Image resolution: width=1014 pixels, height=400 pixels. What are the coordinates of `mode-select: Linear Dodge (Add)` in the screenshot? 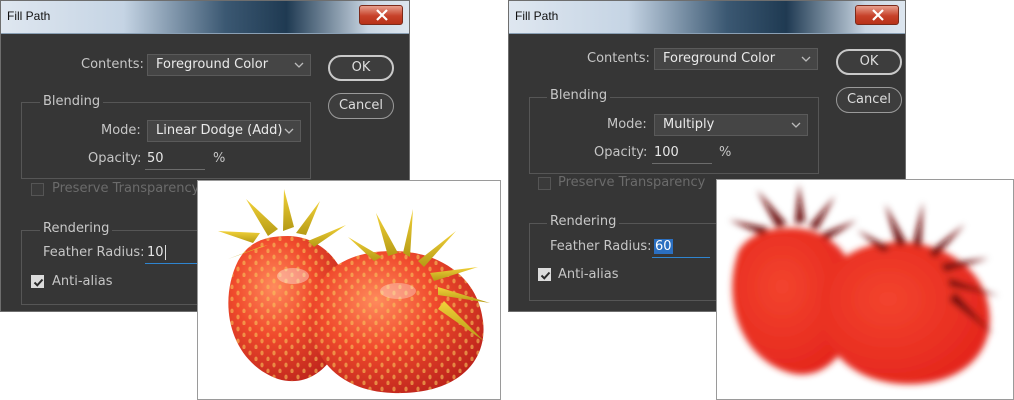 It's located at (224, 131).